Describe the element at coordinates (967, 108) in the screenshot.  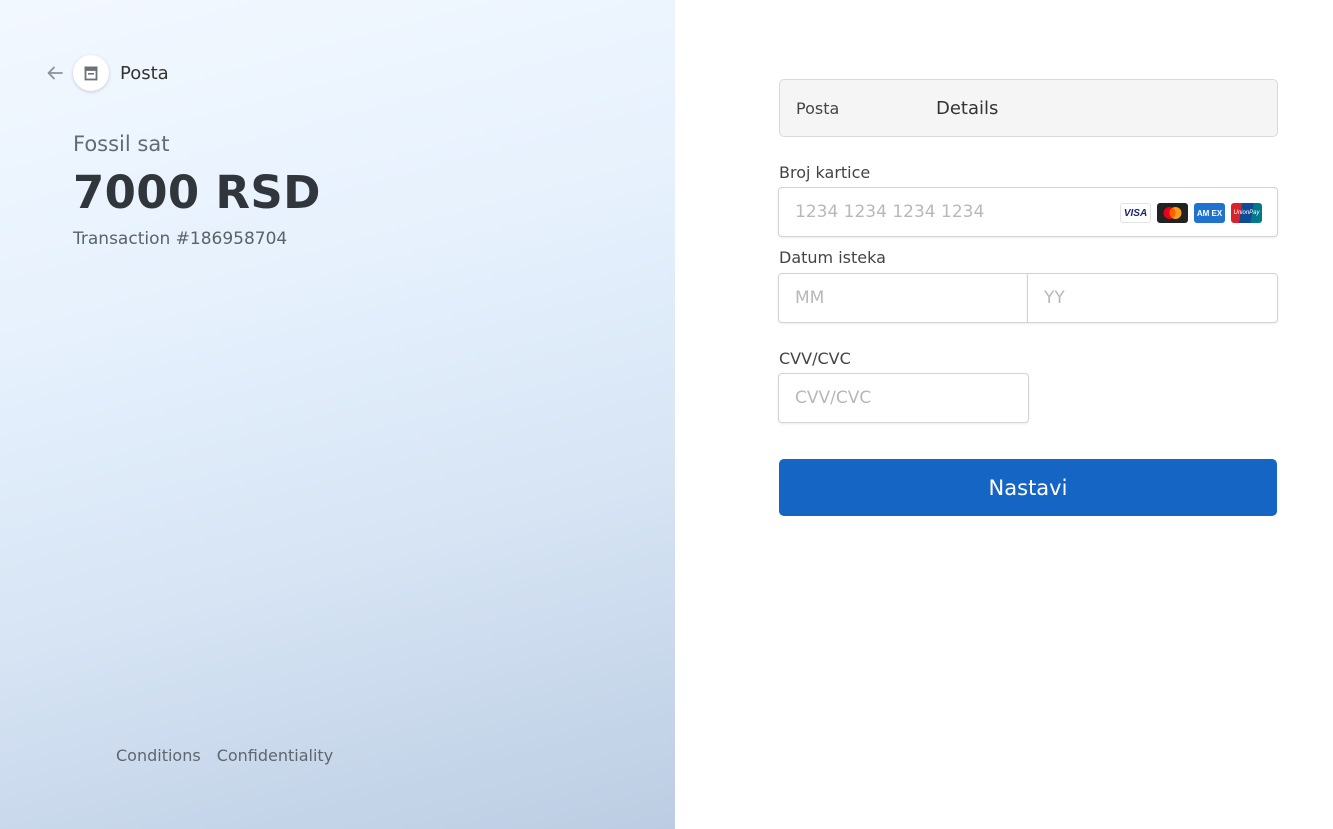
I see `details-label: Details` at that location.